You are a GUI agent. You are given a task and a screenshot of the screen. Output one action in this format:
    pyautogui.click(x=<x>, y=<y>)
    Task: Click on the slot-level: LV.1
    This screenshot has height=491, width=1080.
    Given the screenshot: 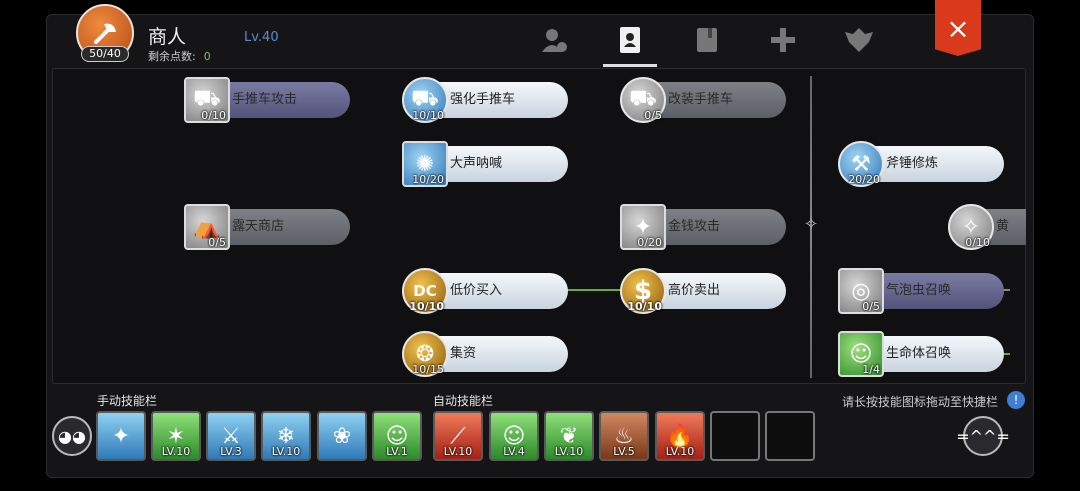 What is the action you would take?
    pyautogui.click(x=397, y=451)
    